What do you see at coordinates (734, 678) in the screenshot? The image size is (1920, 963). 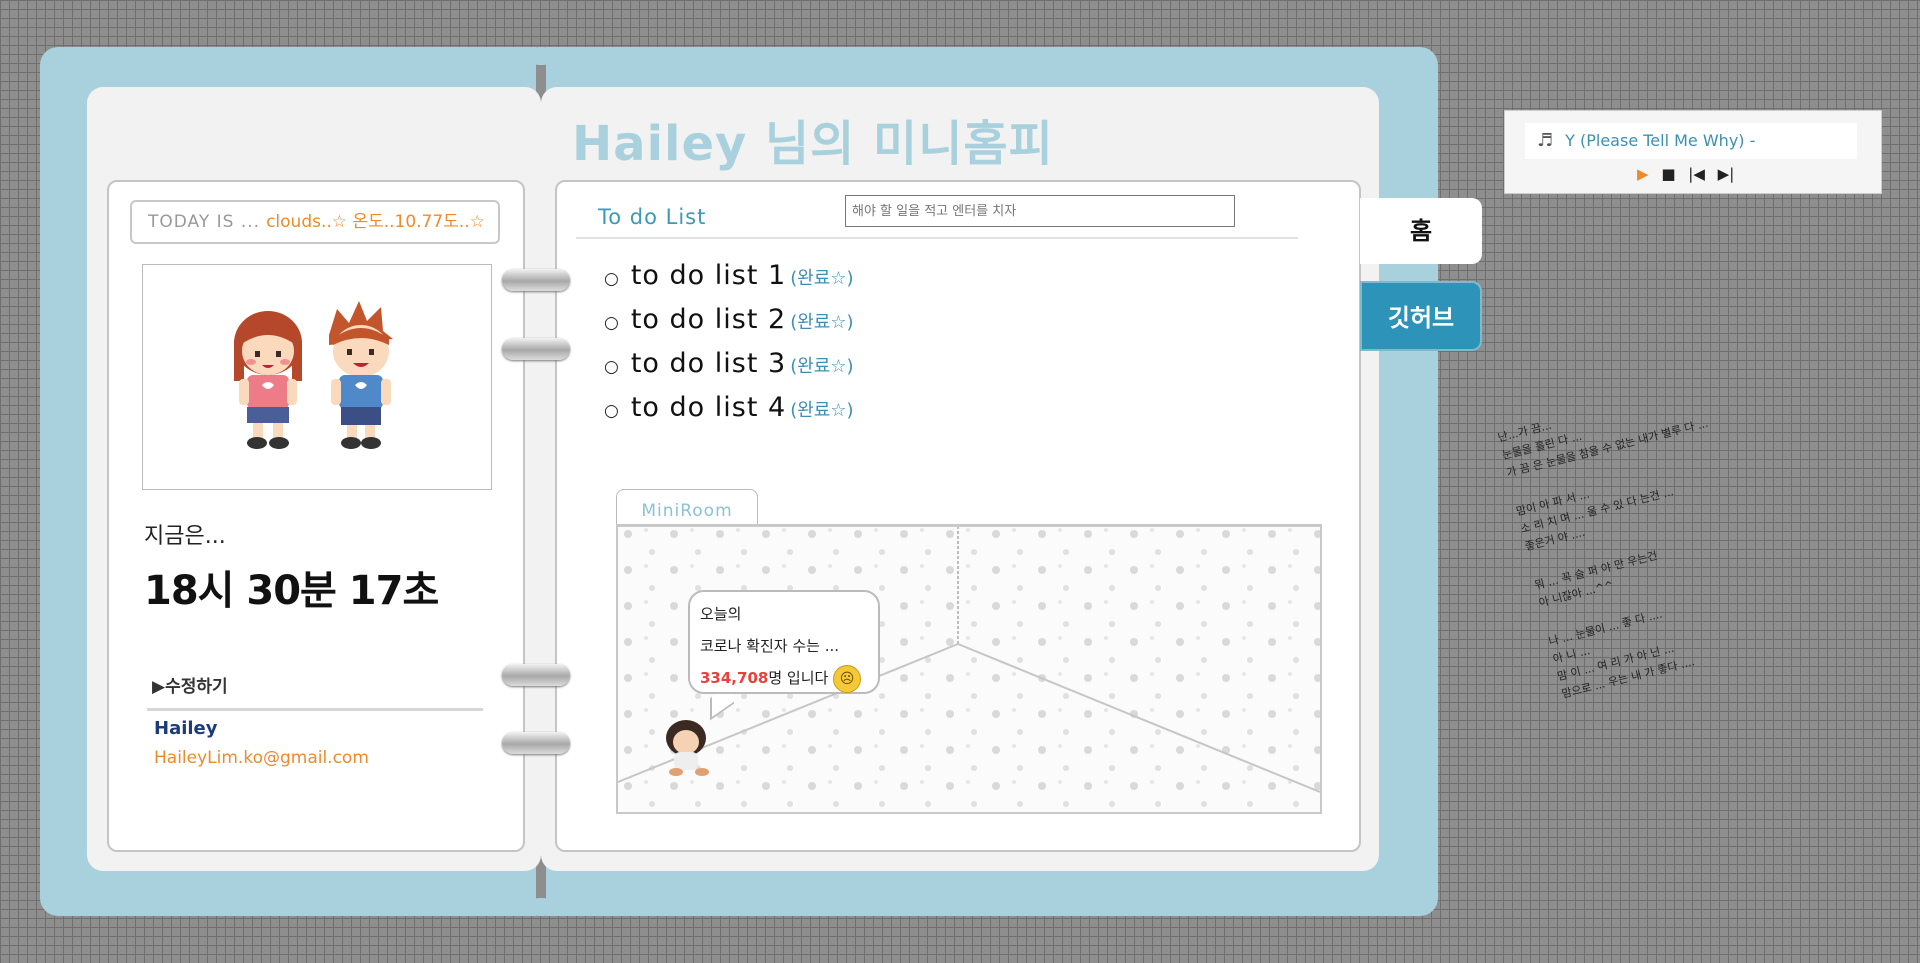 I see `covid-count: 334,708` at bounding box center [734, 678].